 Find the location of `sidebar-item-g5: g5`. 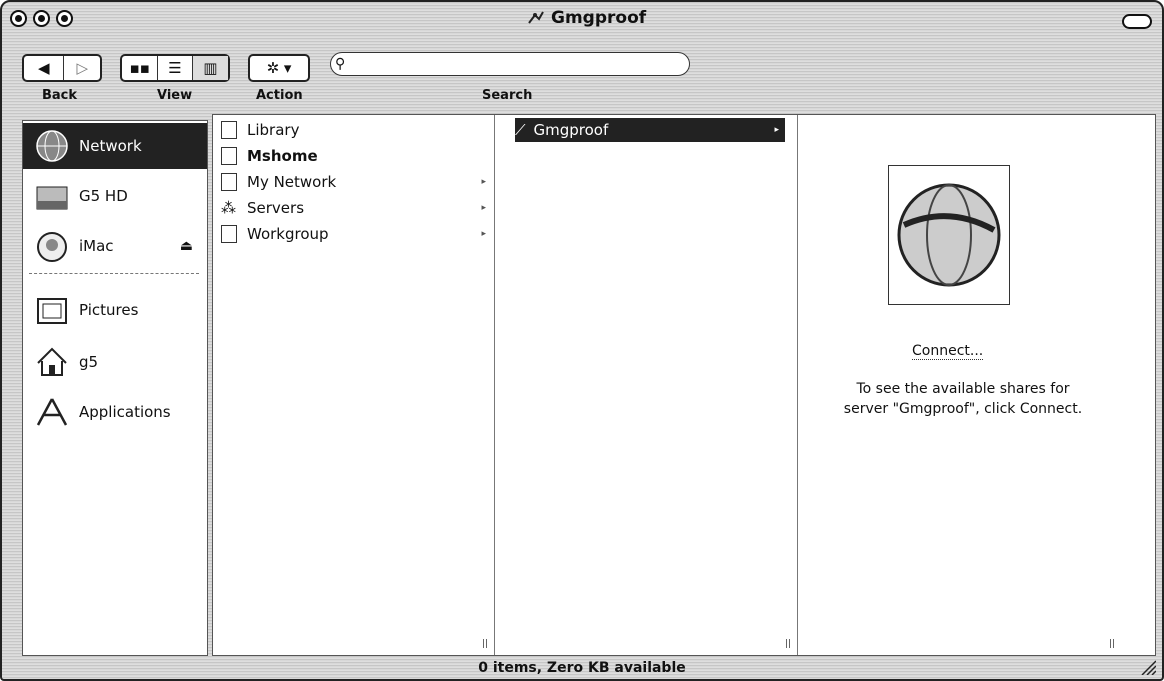

sidebar-item-g5: g5 is located at coordinates (115, 362).